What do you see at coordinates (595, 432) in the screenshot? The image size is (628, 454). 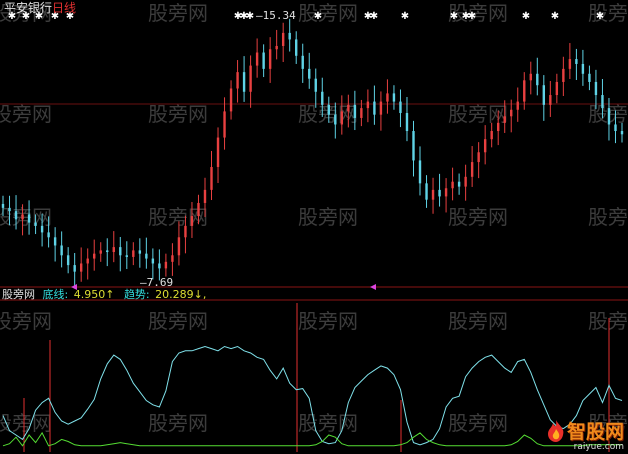 I see `brand-name: 智股网` at bounding box center [595, 432].